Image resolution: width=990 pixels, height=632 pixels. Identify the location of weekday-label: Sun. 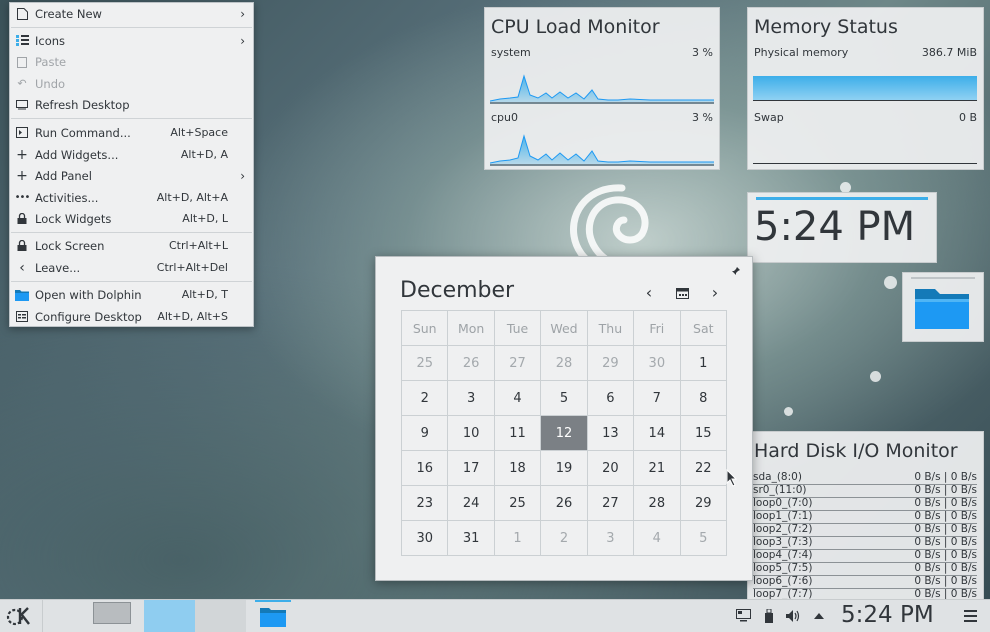
(424, 328).